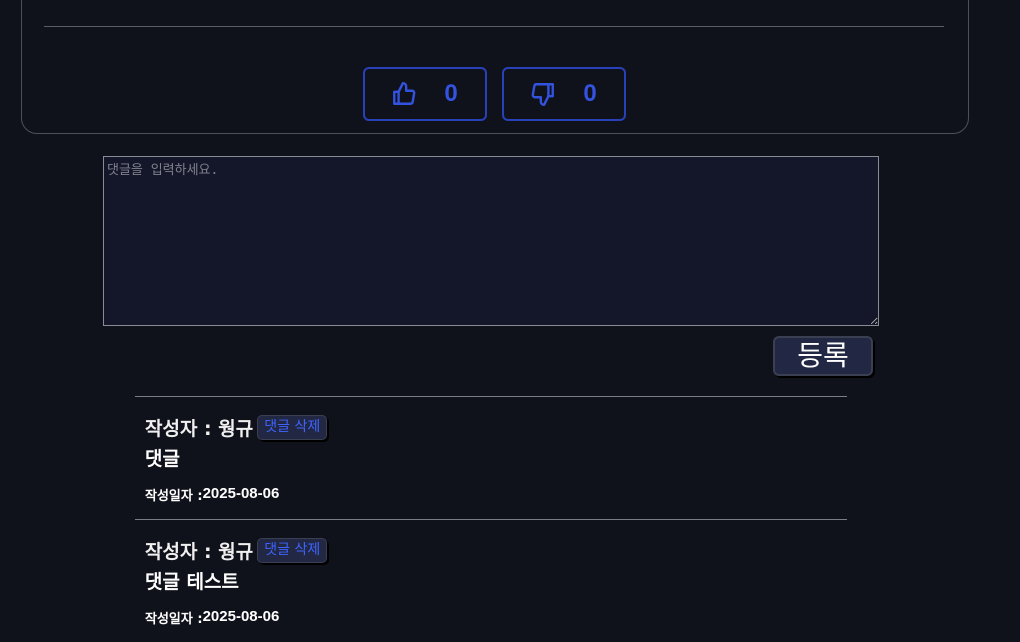 Image resolution: width=1020 pixels, height=642 pixels. Describe the element at coordinates (425, 94) in the screenshot. I see `like-button: 0` at that location.